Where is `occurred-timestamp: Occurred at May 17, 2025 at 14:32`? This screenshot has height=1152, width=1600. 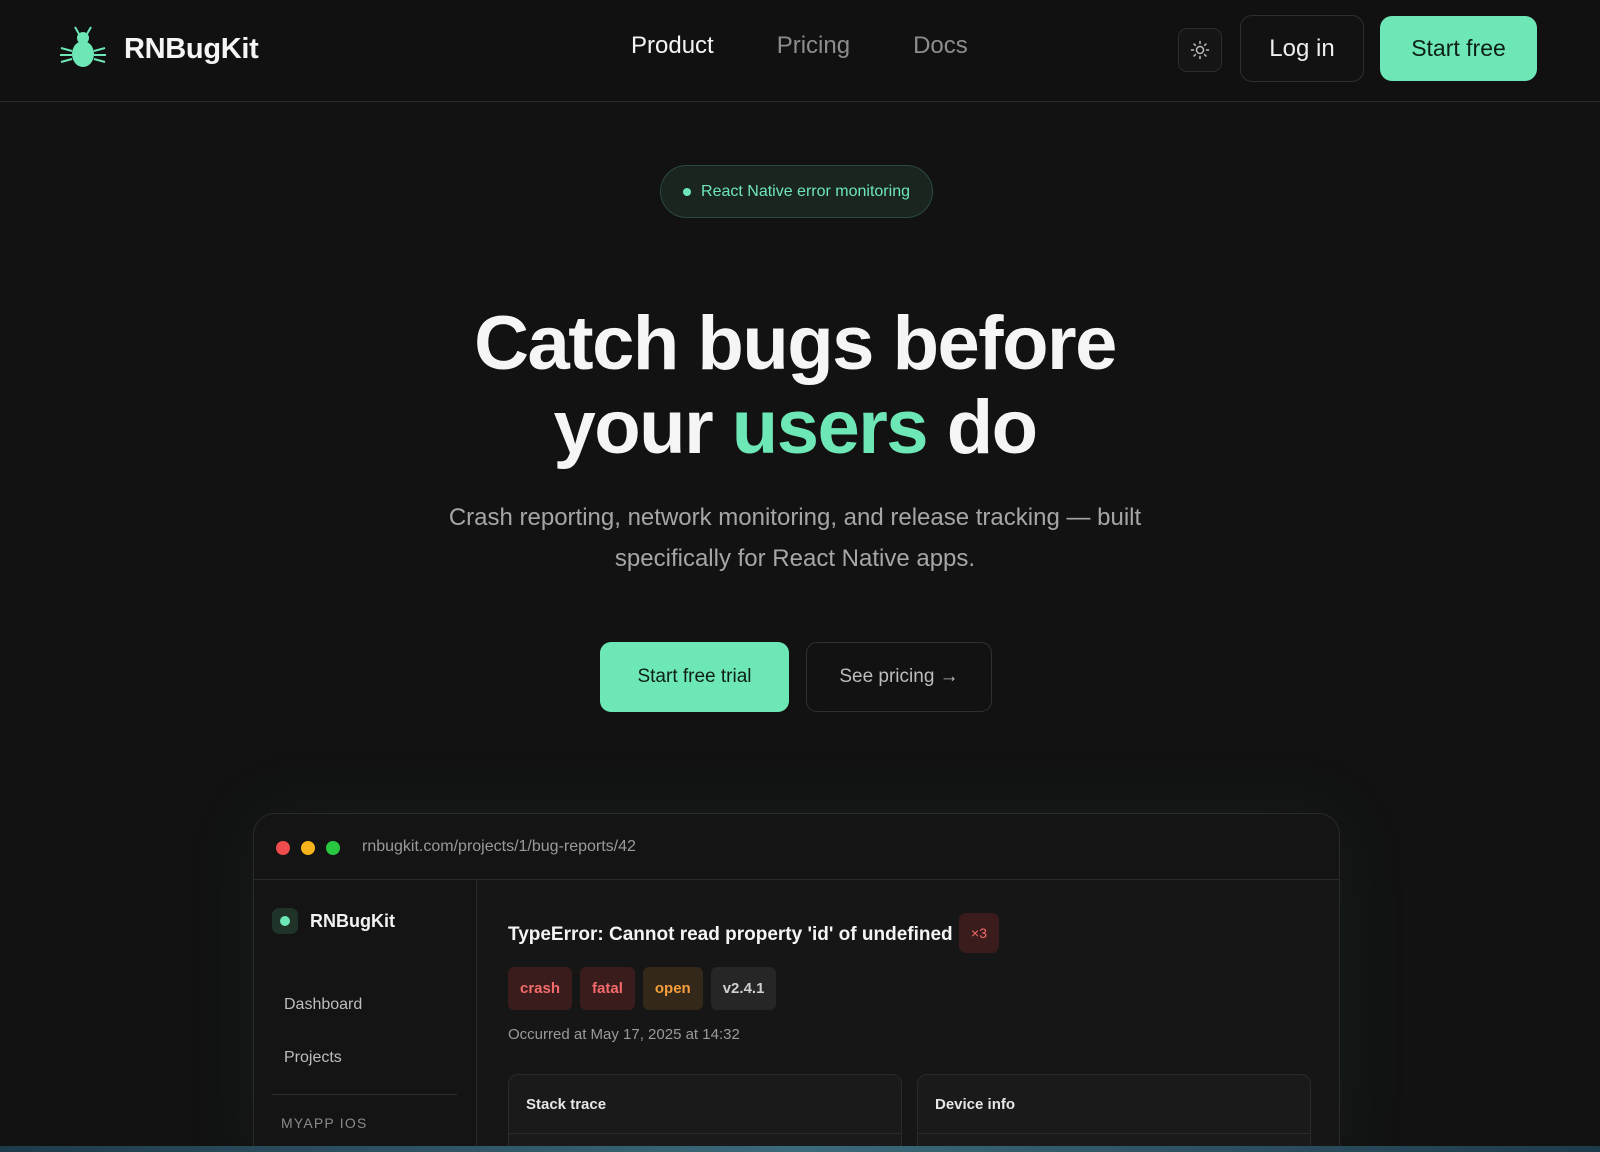 occurred-timestamp: Occurred at May 17, 2025 at 14:32 is located at coordinates (624, 1034).